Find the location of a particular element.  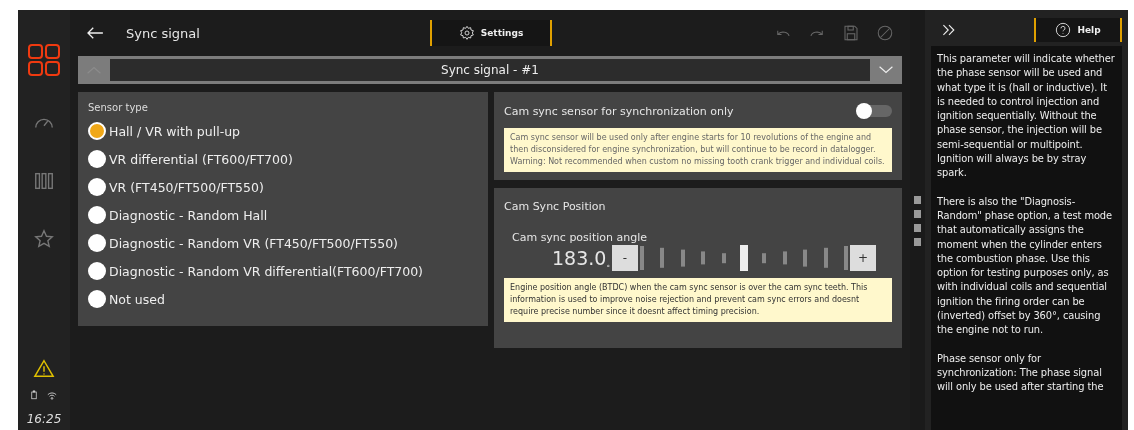

option-label: VR (FT450/FT500/FT550) is located at coordinates (186, 187).